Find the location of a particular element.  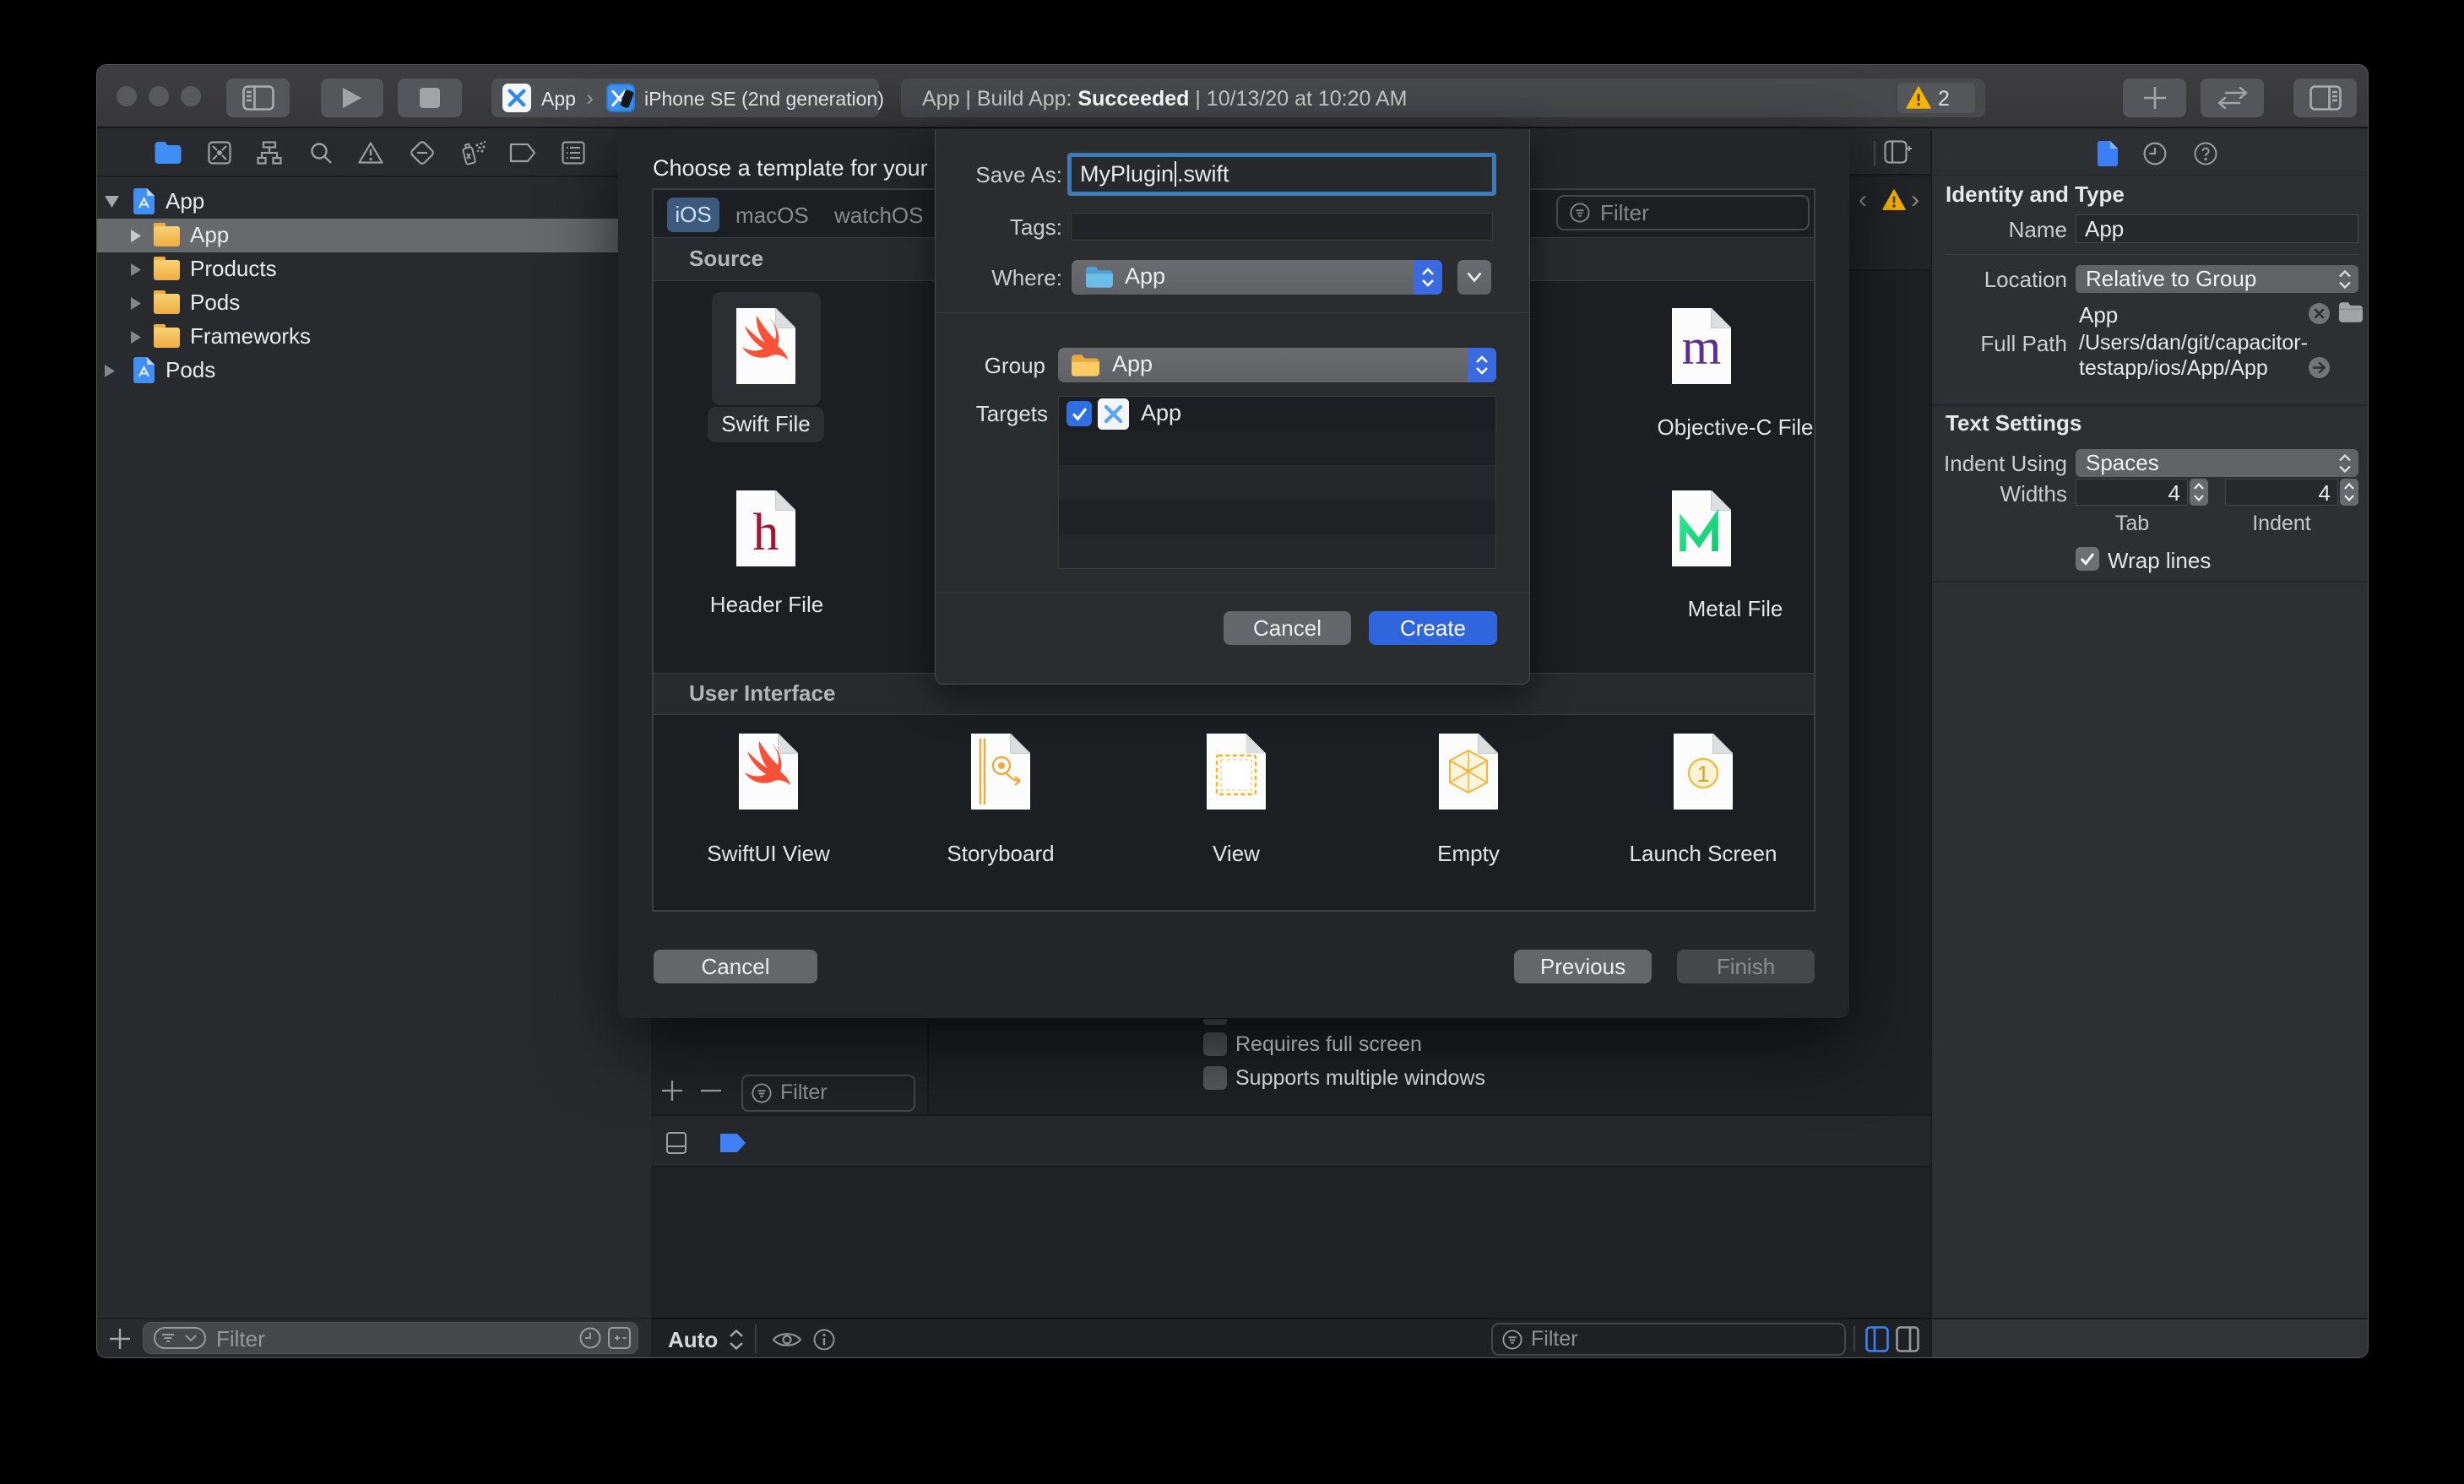

svg-text: m is located at coordinates (1702, 347).